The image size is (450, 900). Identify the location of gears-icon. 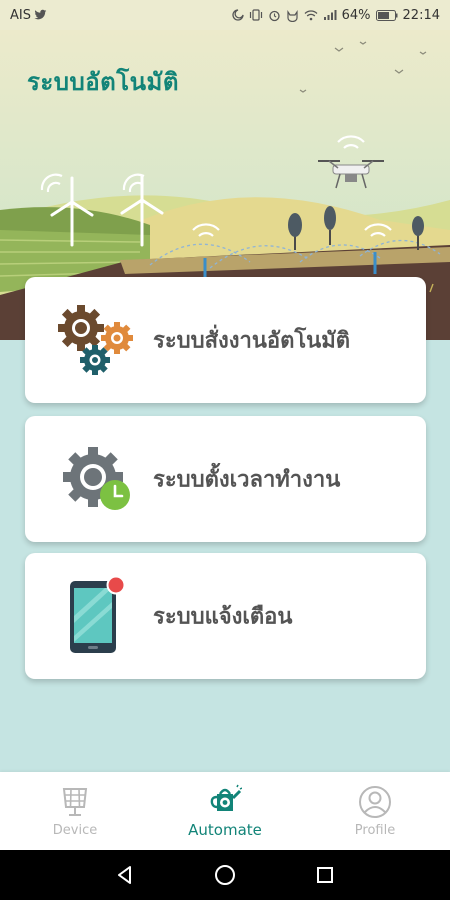
(95, 340).